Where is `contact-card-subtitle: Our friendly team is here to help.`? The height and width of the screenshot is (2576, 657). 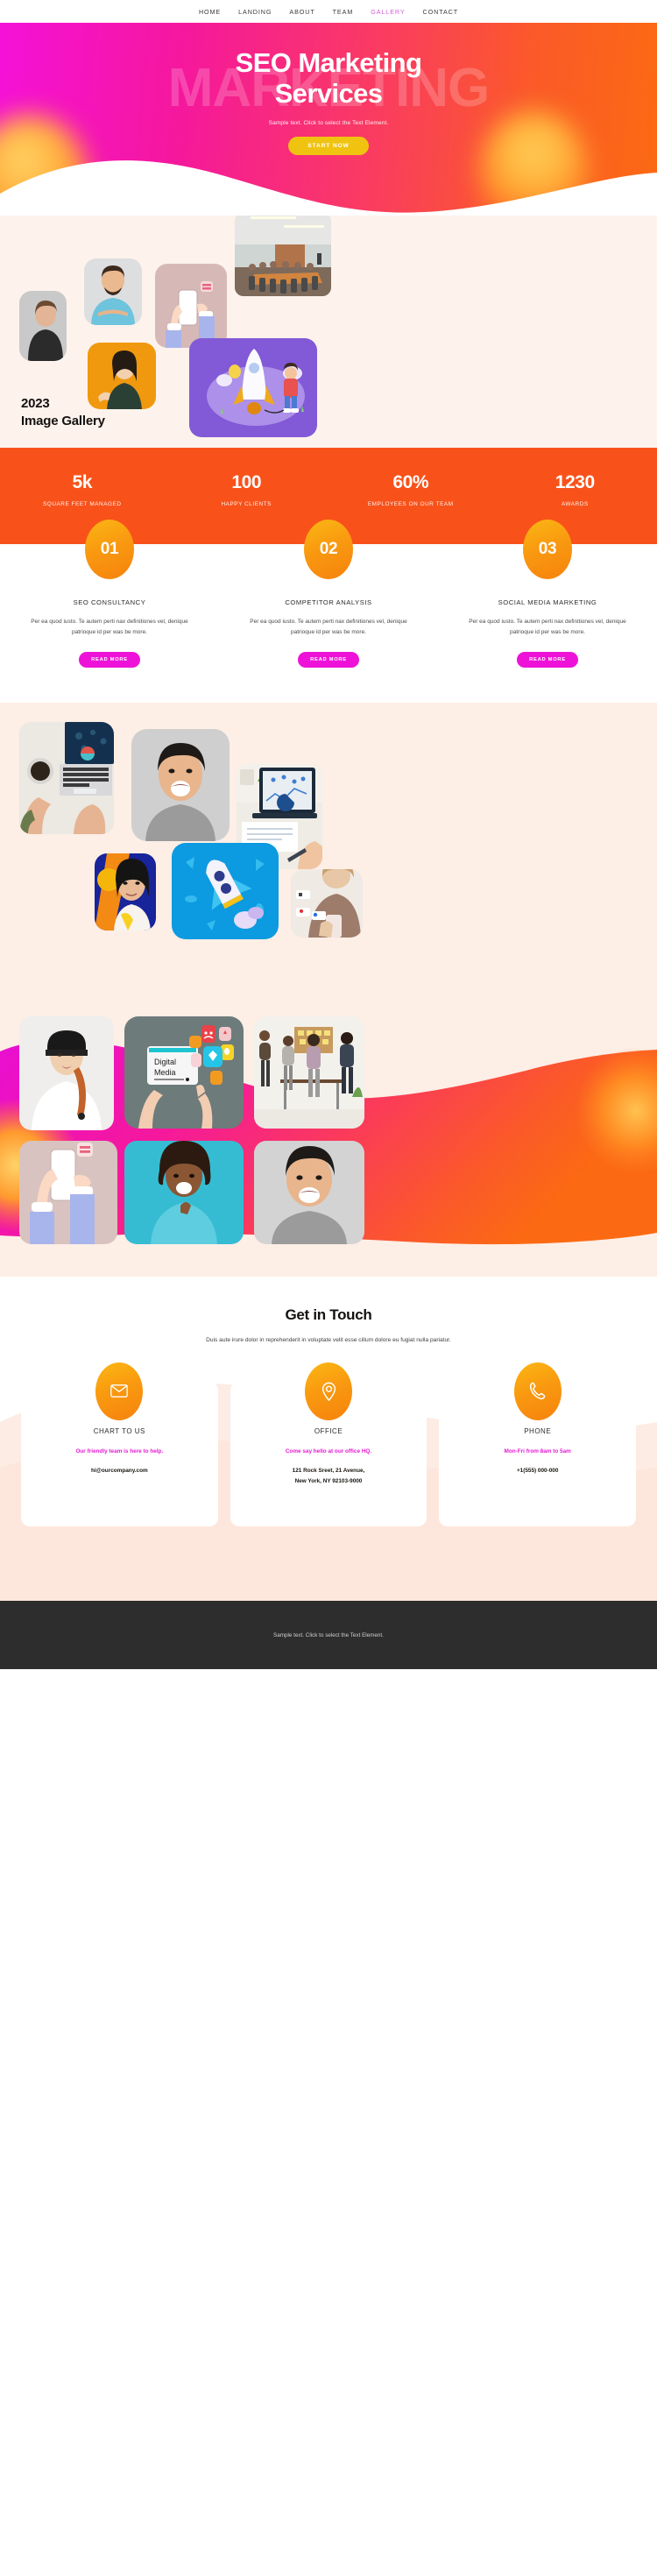
contact-card-subtitle: Our friendly team is here to help. is located at coordinates (119, 1450).